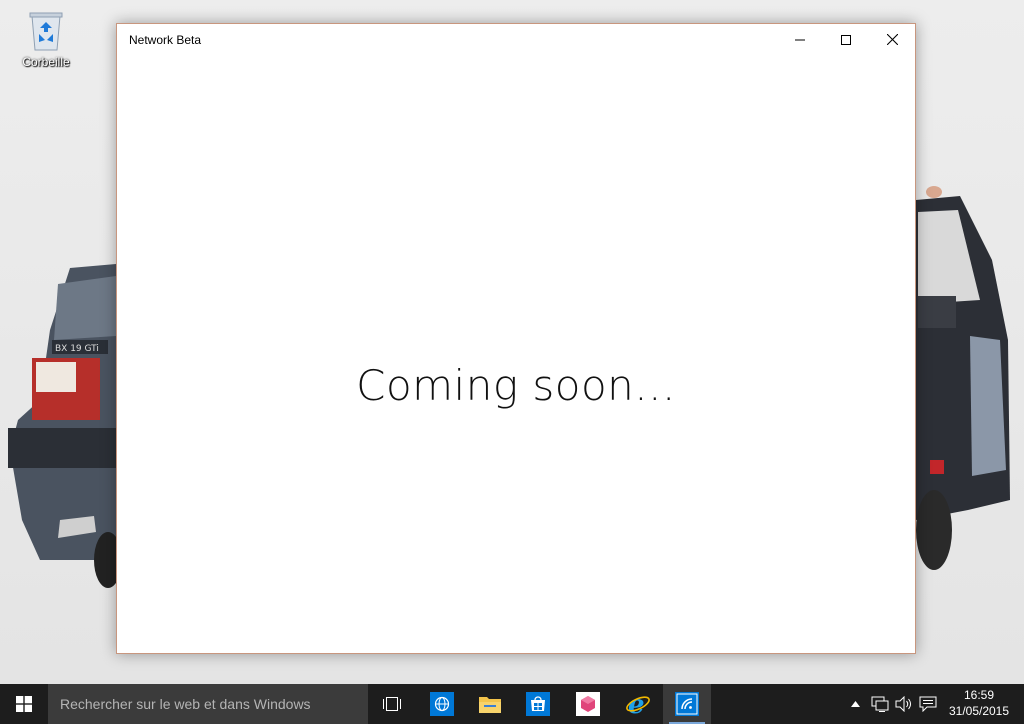 The height and width of the screenshot is (724, 1024). I want to click on task-view-button, so click(392, 704).